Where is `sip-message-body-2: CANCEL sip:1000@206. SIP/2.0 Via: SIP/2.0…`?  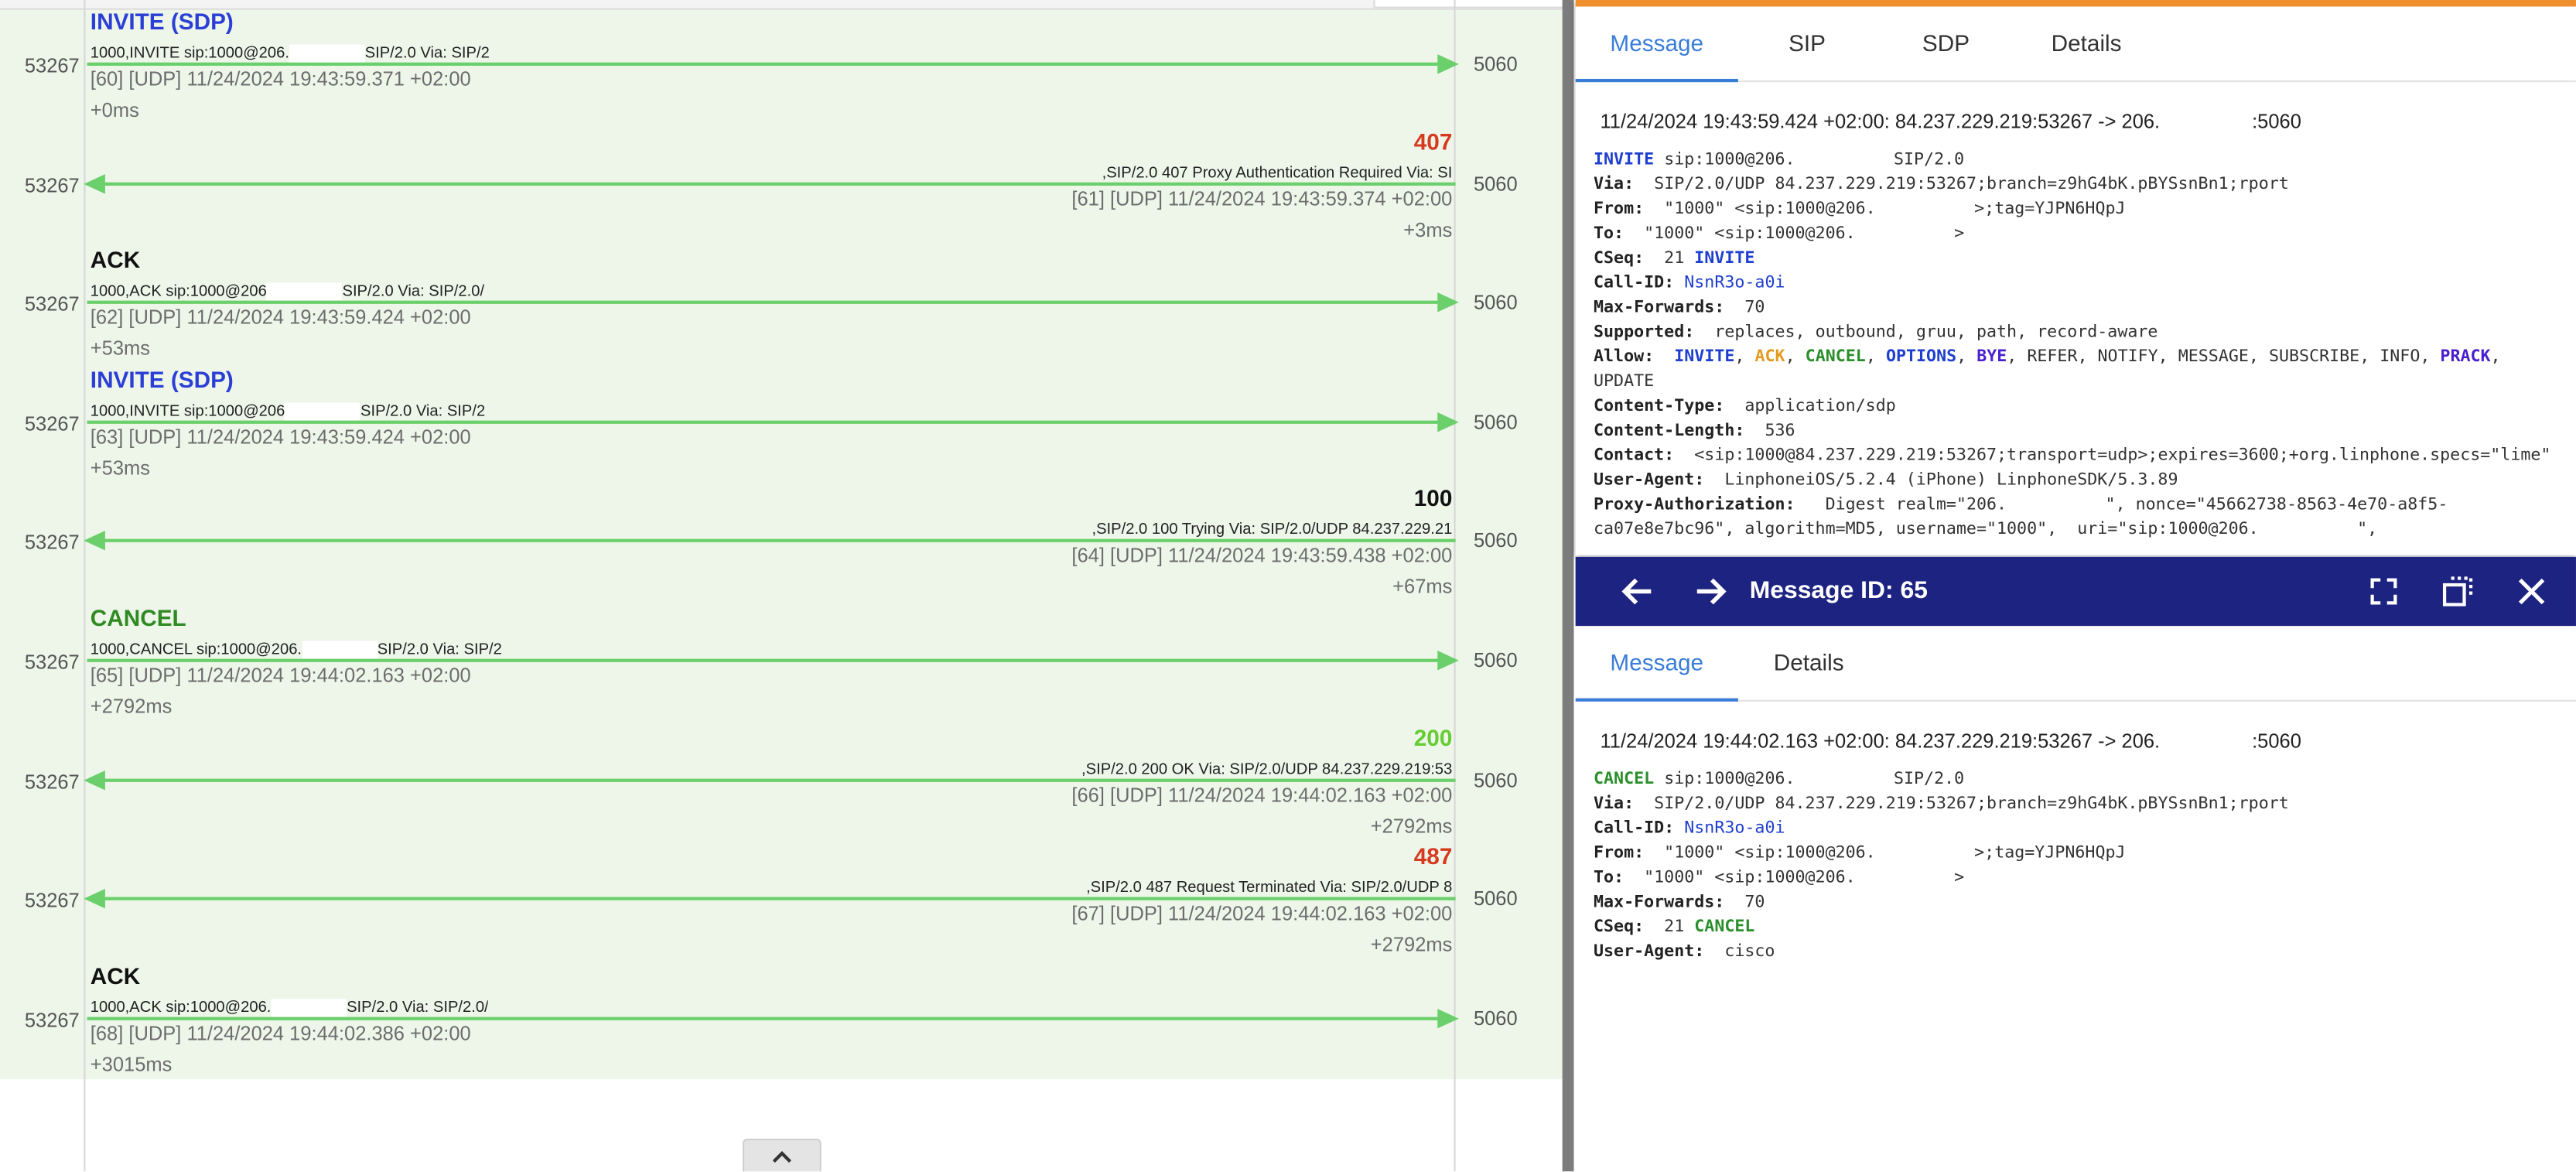 sip-message-body-2: CANCEL sip:1000@206. SIP/2.0 Via: SIP/2.0… is located at coordinates (1941, 865).